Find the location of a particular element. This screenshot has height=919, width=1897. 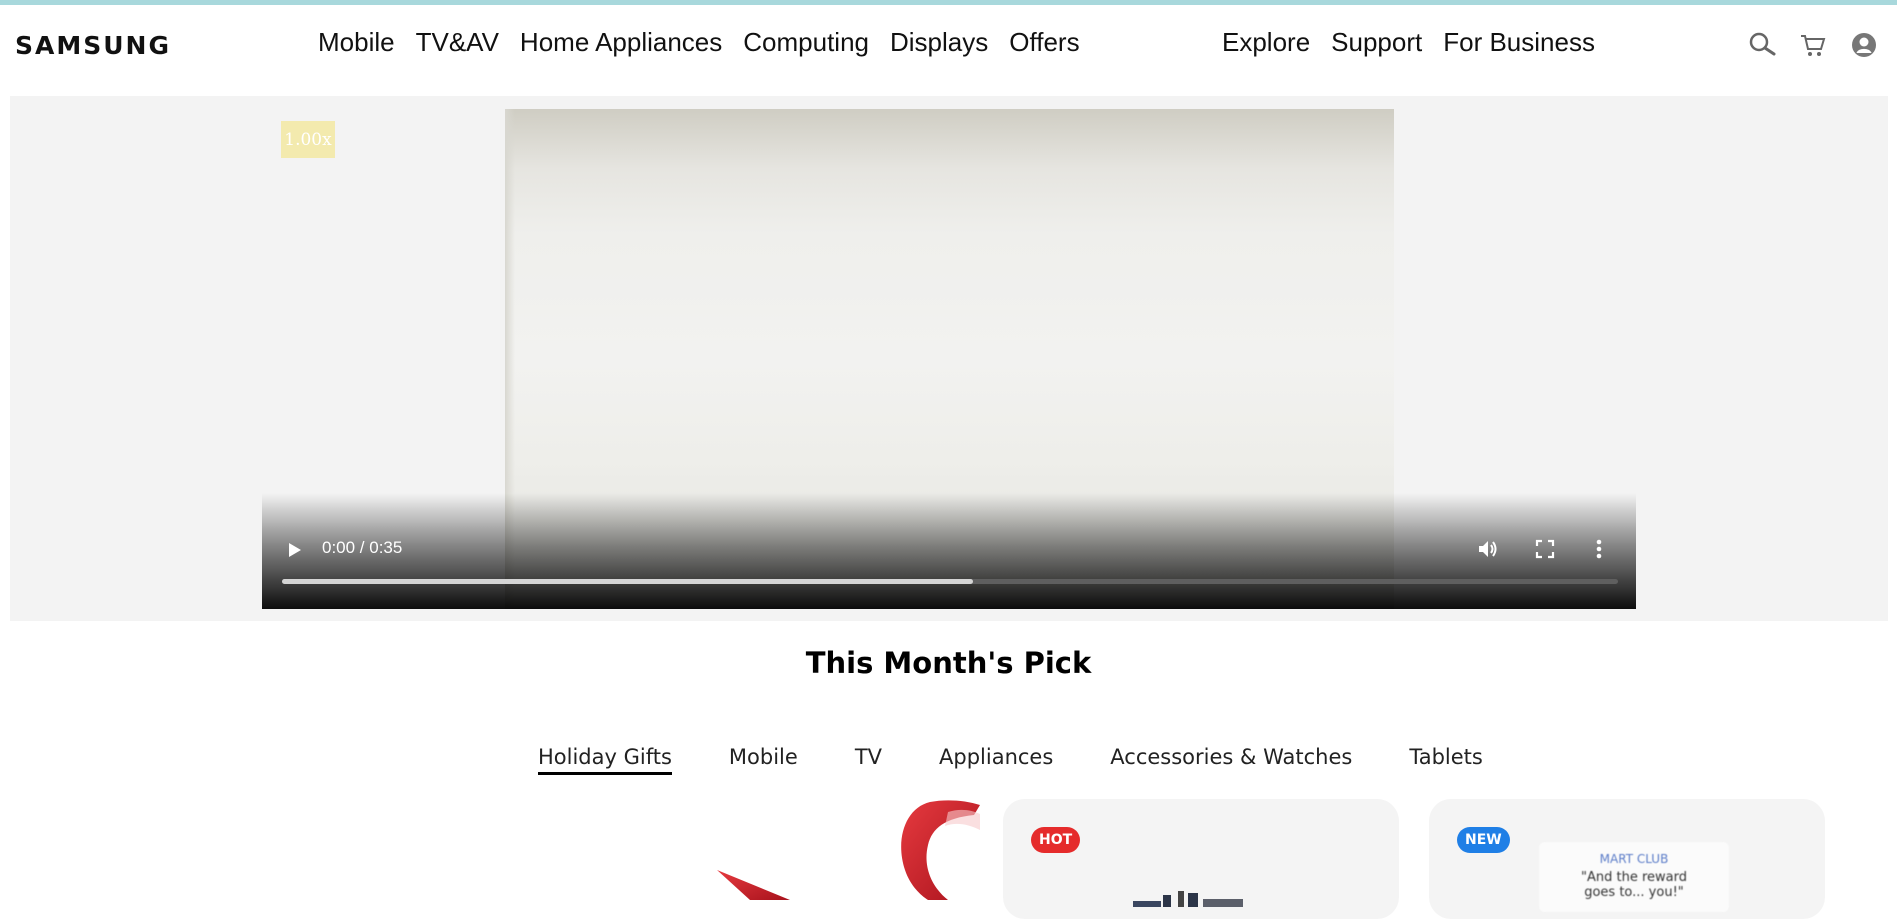

account-icon is located at coordinates (1864, 45).